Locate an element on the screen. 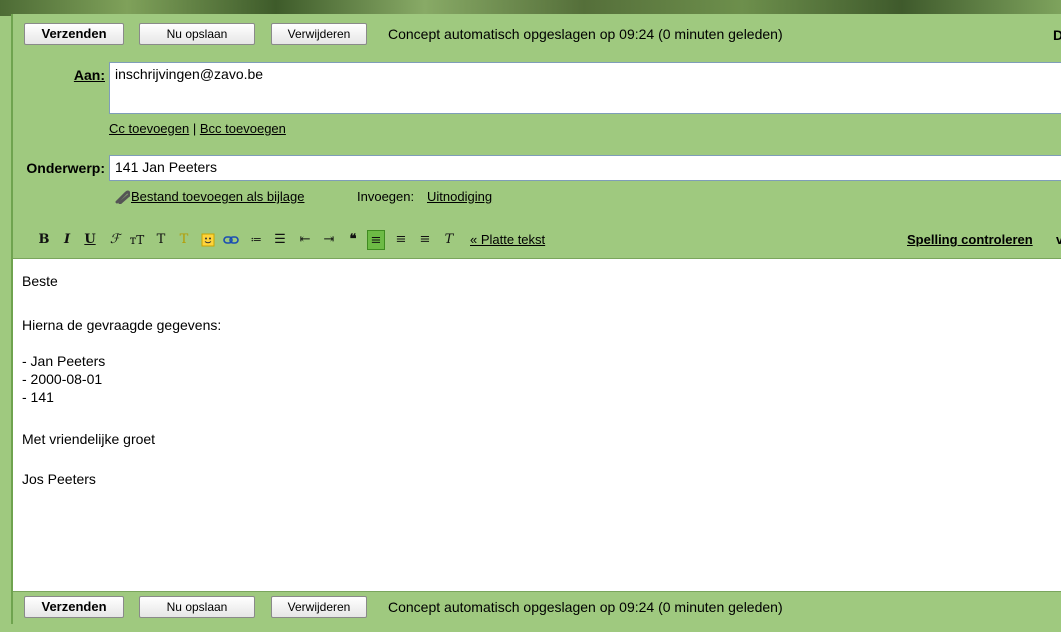 The image size is (1061, 632). bold-icon: B is located at coordinates (44, 240).